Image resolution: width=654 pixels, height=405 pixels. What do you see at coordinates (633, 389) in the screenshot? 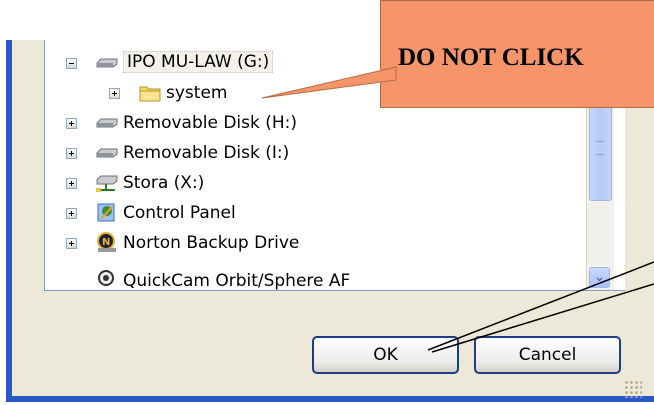
I see `resize-grip-icon` at bounding box center [633, 389].